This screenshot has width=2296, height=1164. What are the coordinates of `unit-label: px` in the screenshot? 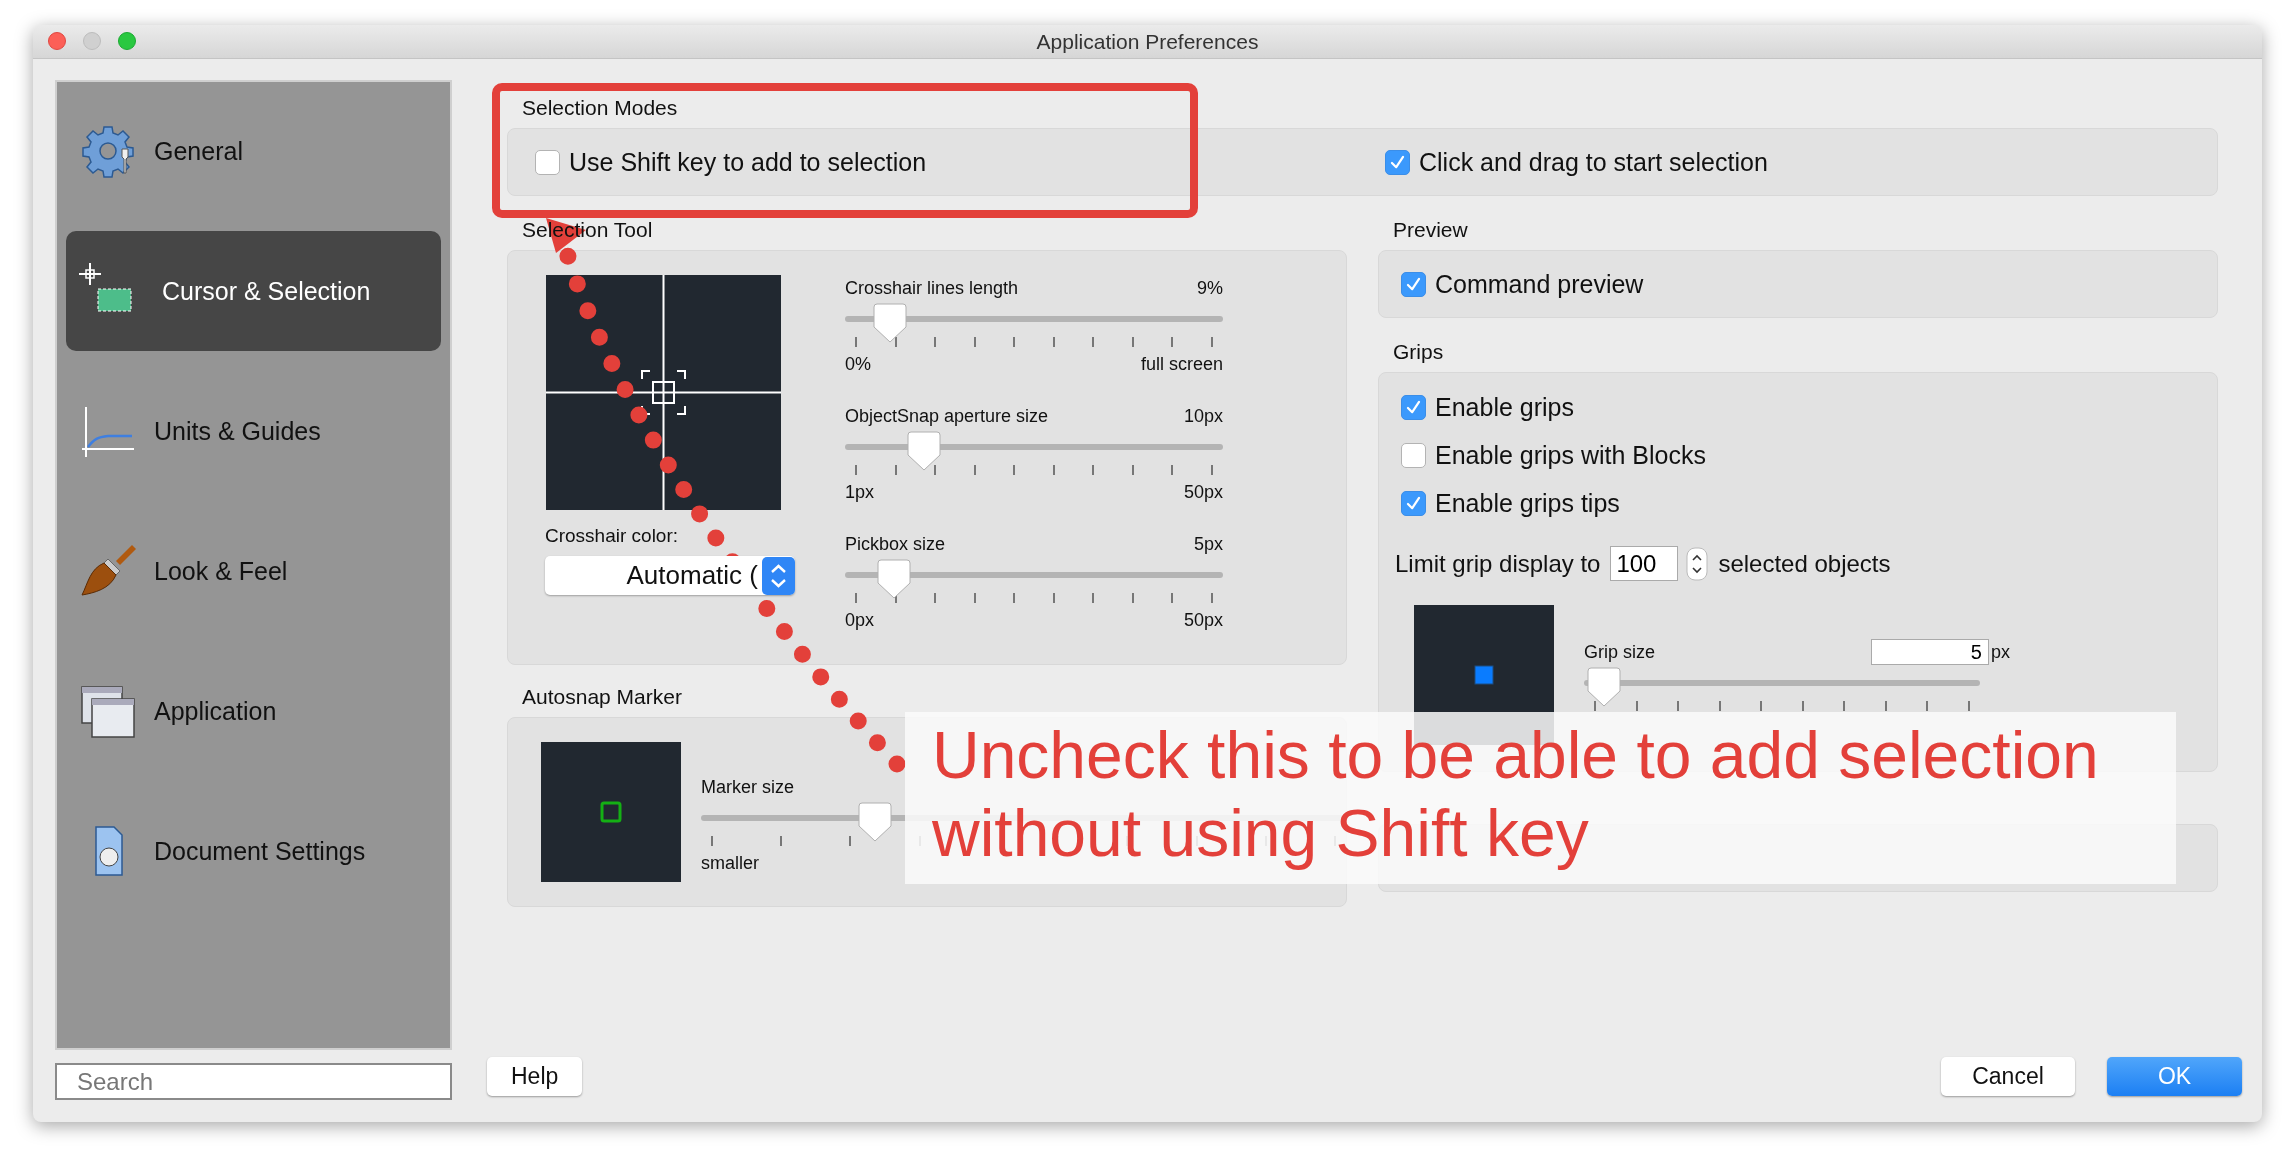 It's located at (2000, 652).